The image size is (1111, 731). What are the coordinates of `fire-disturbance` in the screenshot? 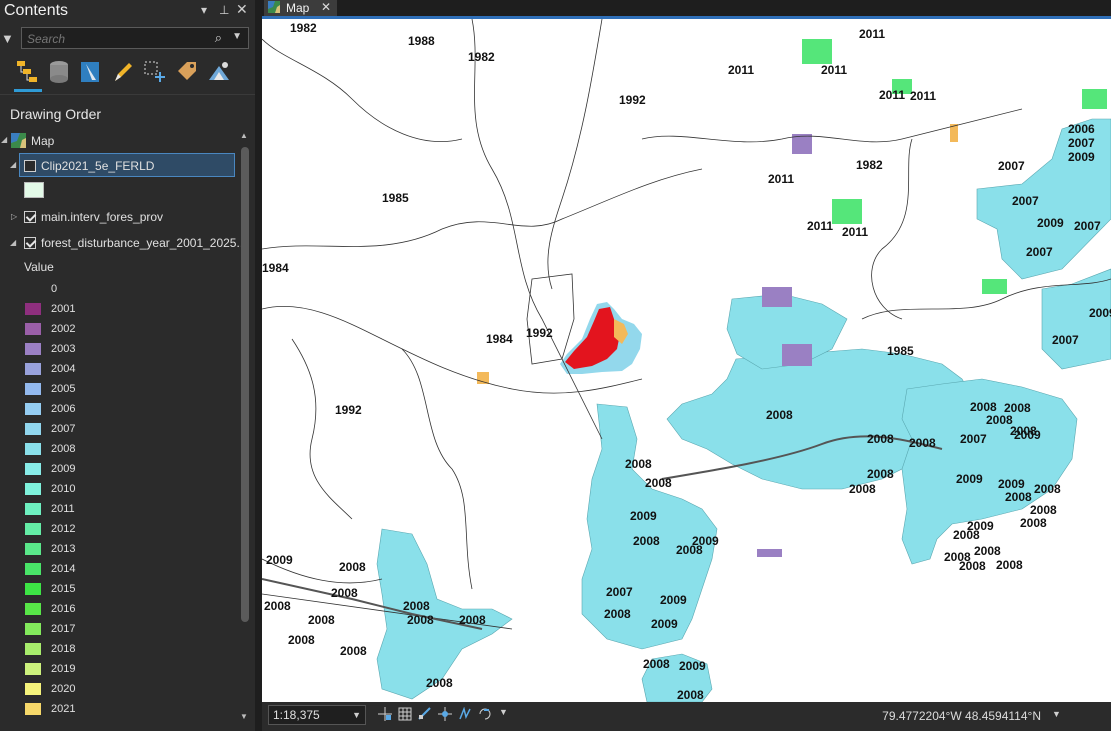 It's located at (601, 338).